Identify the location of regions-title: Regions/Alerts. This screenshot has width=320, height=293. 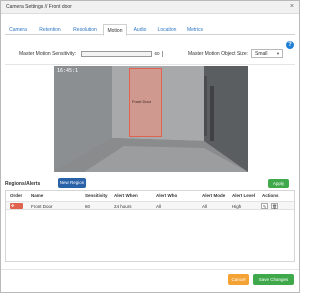
(23, 184).